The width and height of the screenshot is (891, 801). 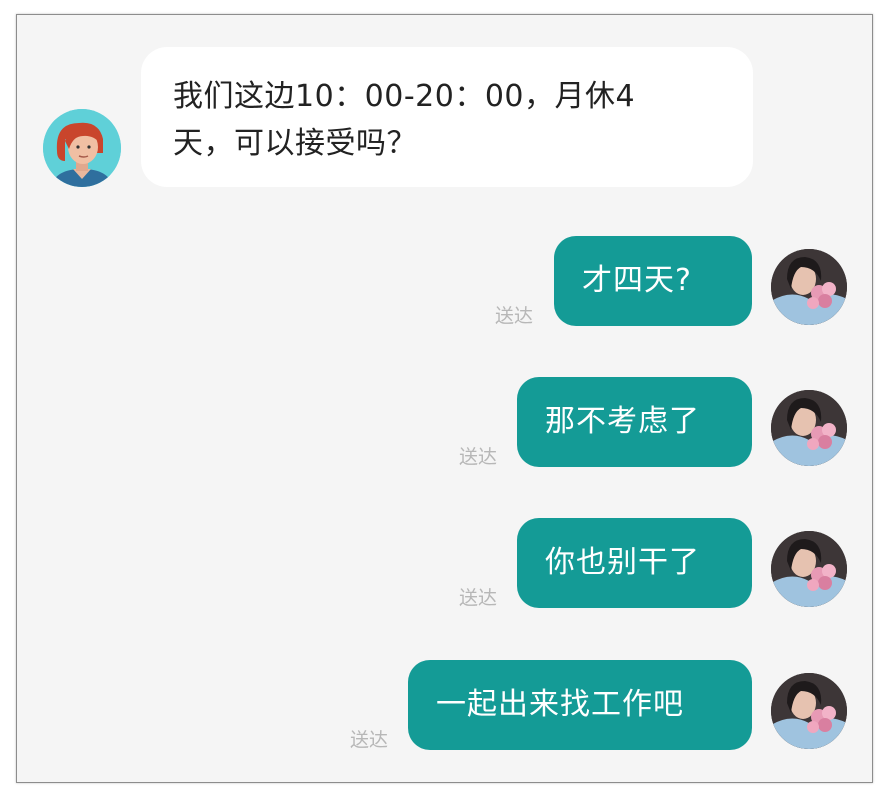 I want to click on outgoing-message-bubble: 那不考虑了, so click(x=634, y=422).